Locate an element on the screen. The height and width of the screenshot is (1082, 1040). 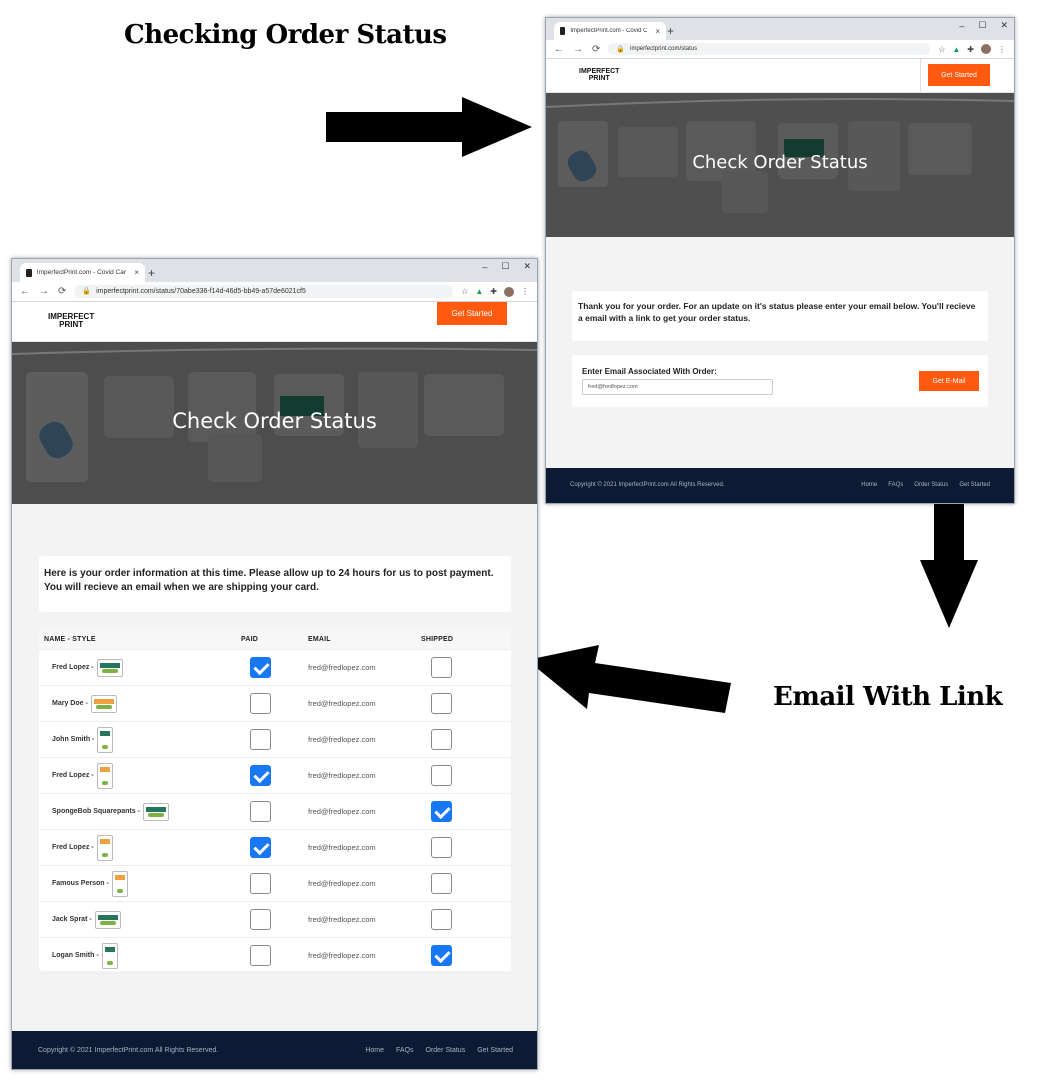
row-name-style: Fred Lopez - is located at coordinates (82, 775).